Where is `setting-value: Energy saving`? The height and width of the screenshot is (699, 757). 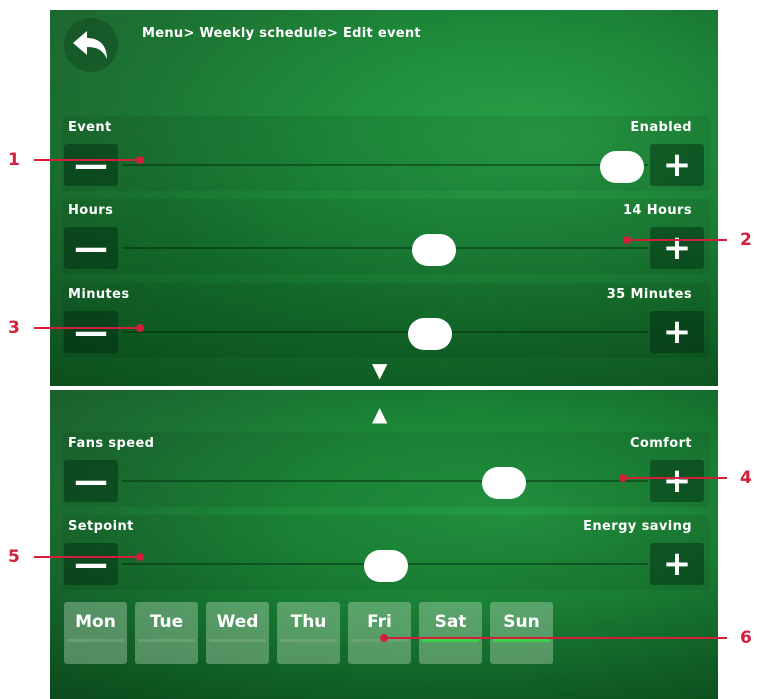
setting-value: Energy saving is located at coordinates (637, 526).